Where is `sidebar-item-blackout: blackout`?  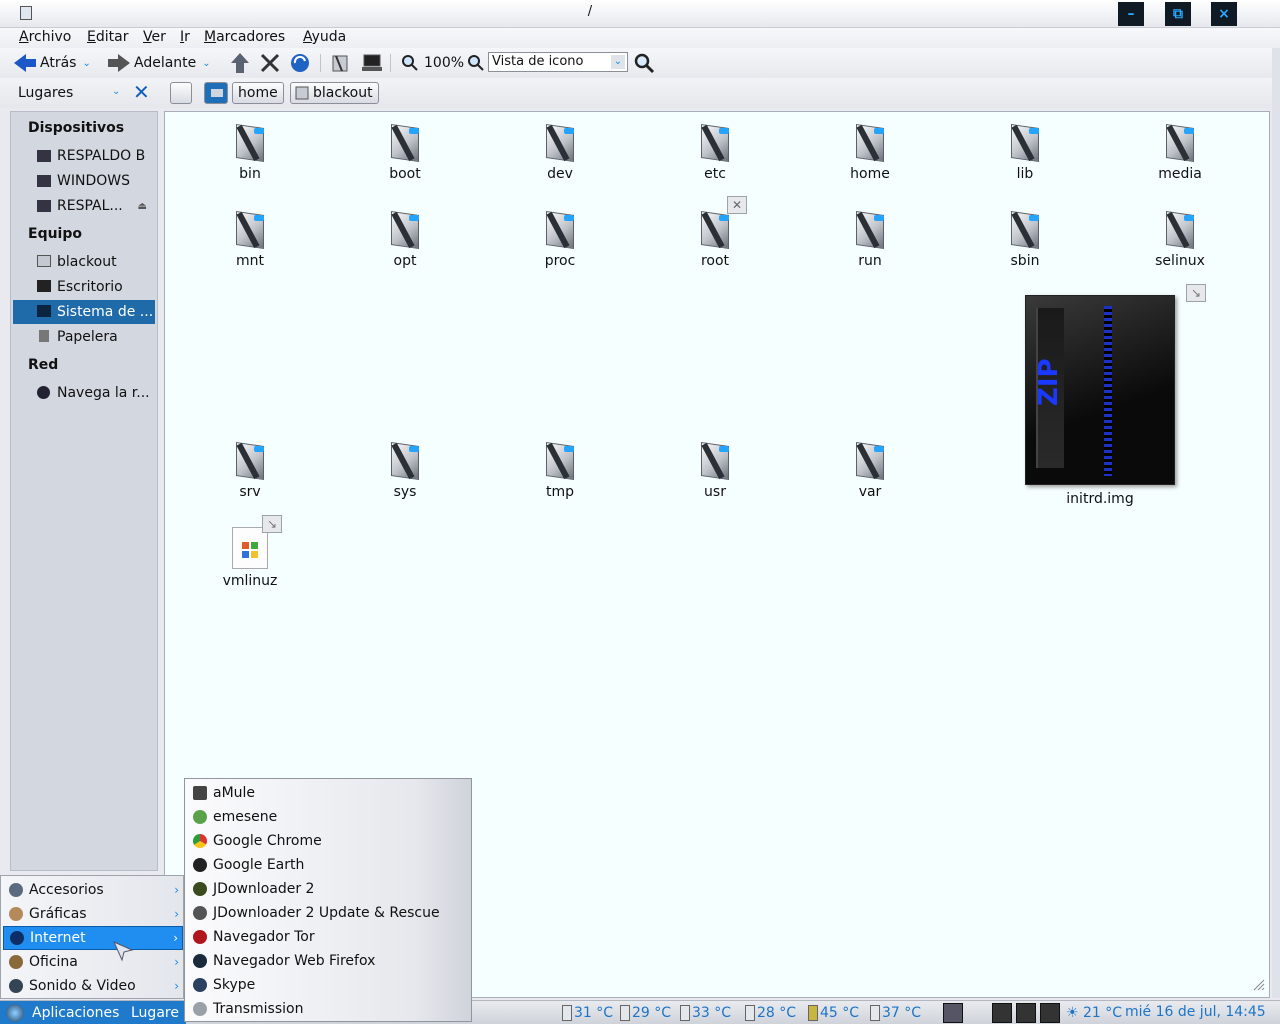 sidebar-item-blackout: blackout is located at coordinates (84, 262).